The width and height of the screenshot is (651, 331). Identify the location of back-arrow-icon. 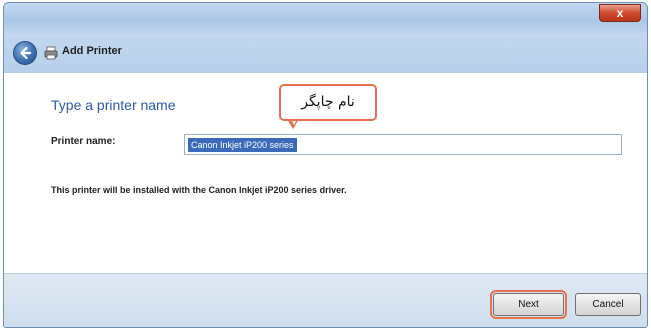
(26, 53).